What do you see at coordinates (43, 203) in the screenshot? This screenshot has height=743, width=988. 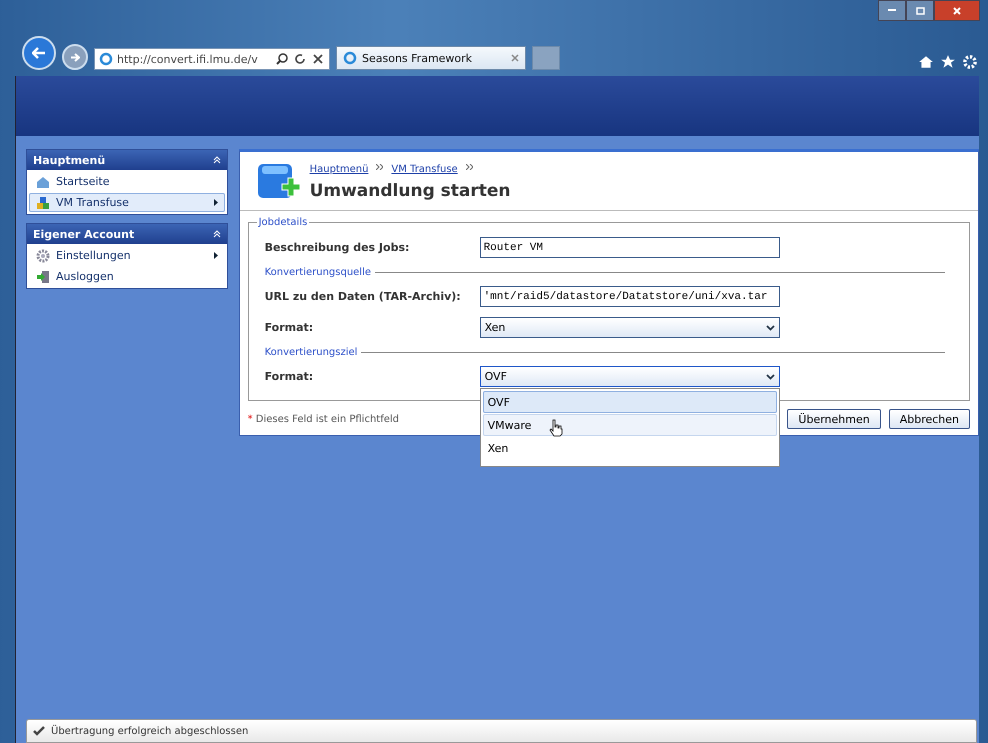 I see `cubes-icon` at bounding box center [43, 203].